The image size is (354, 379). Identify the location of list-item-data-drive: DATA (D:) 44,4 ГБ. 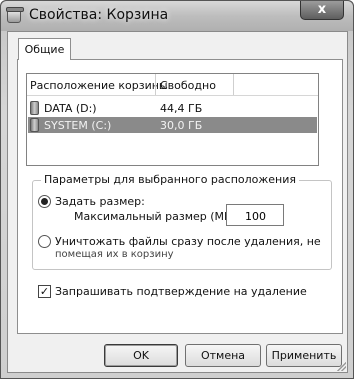
(172, 108).